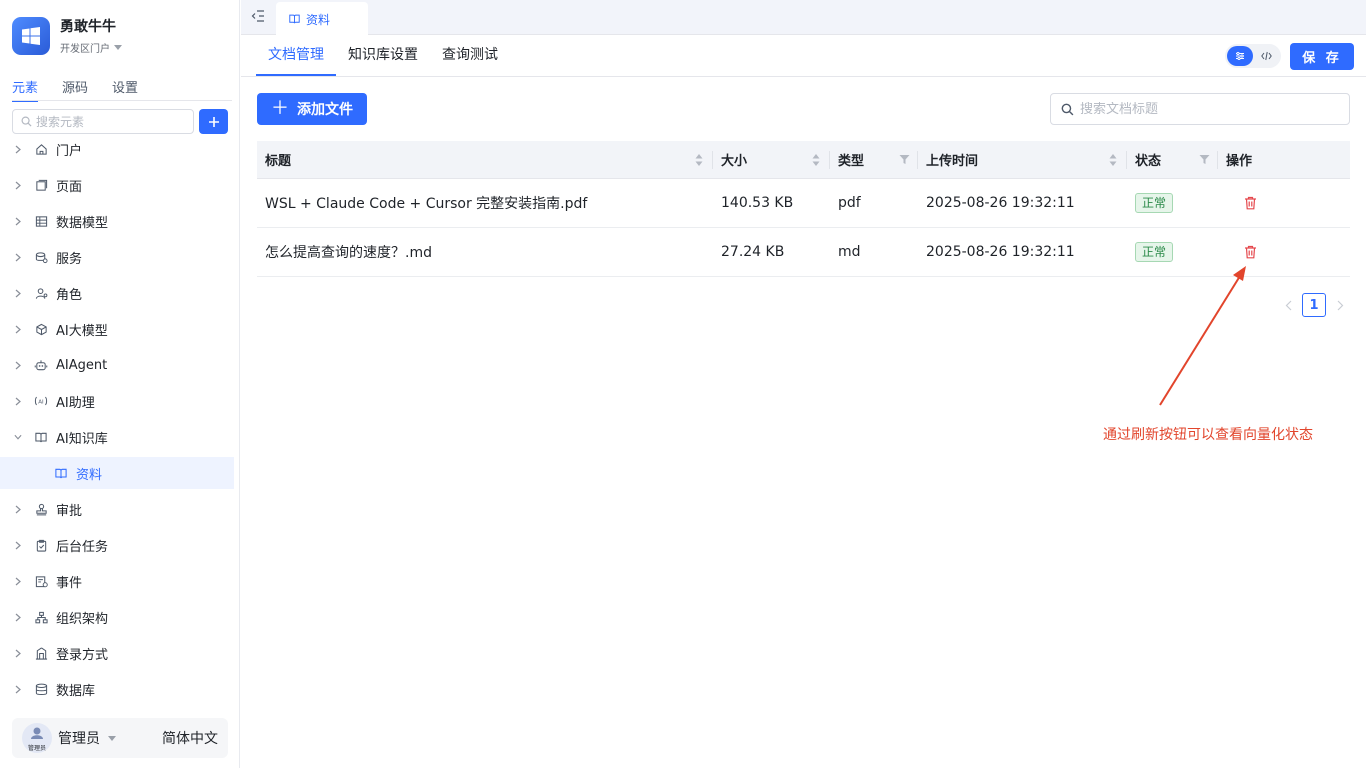  Describe the element at coordinates (117, 509) in the screenshot. I see `sidebar-item-approval: 审批` at that location.